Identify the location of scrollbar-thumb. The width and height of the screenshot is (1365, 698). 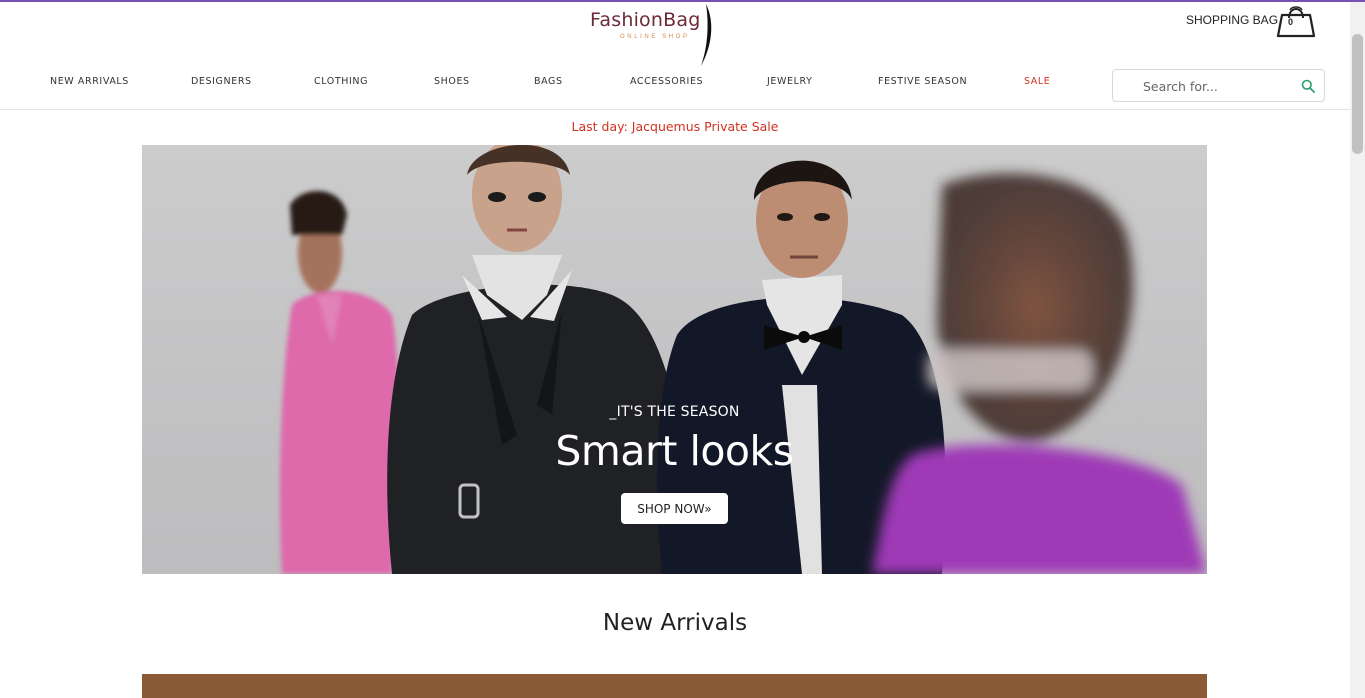
(1357, 94).